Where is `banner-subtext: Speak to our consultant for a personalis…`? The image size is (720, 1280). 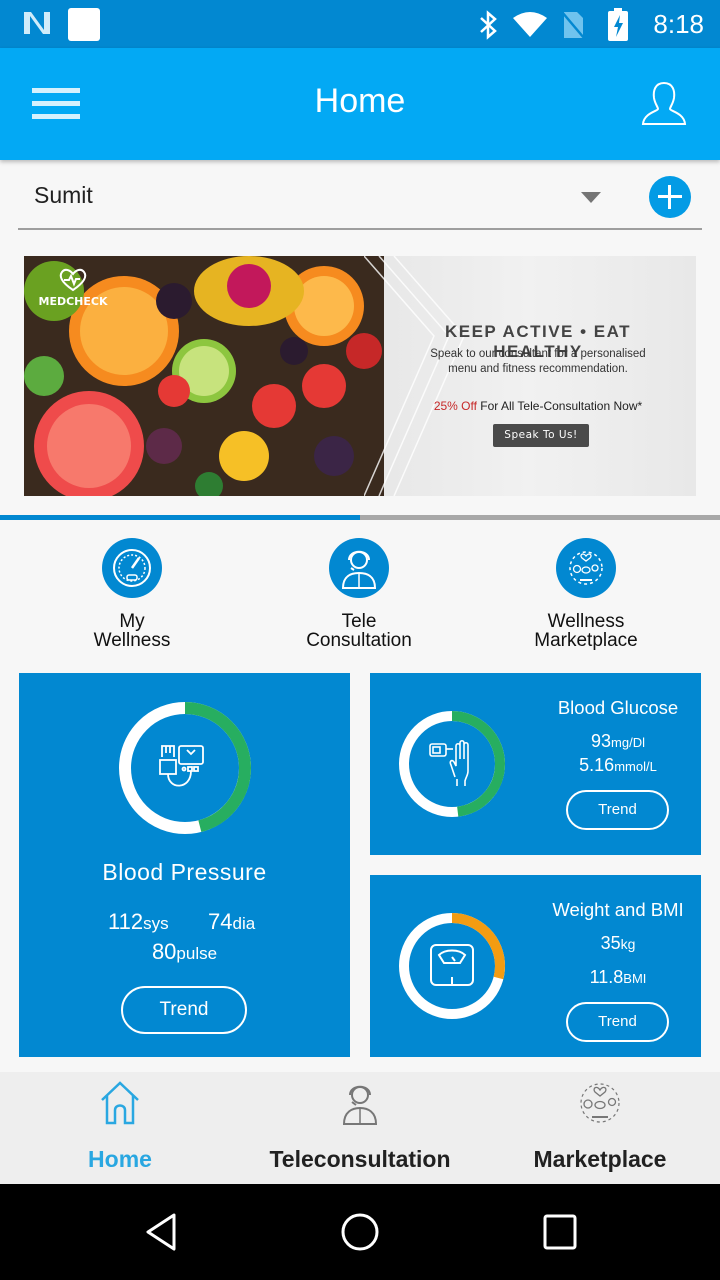
banner-subtext: Speak to our consultant for a personalis… is located at coordinates (538, 362).